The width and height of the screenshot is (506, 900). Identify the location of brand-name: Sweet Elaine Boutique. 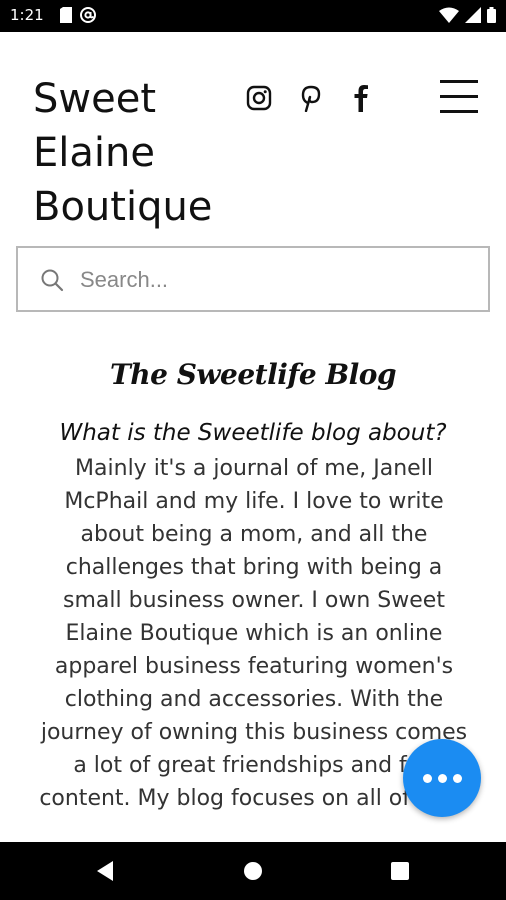
(122, 153).